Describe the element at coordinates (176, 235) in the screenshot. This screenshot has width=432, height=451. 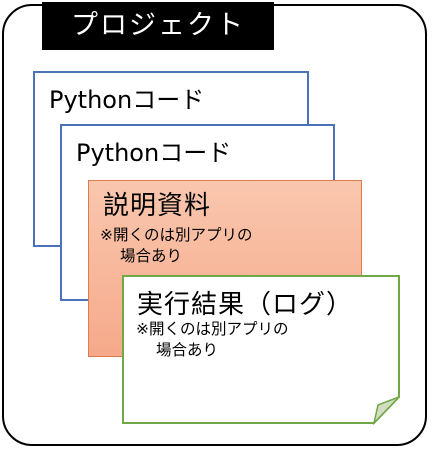
I see `explanation-note-line-1: ※開くのは別アプリの` at that location.